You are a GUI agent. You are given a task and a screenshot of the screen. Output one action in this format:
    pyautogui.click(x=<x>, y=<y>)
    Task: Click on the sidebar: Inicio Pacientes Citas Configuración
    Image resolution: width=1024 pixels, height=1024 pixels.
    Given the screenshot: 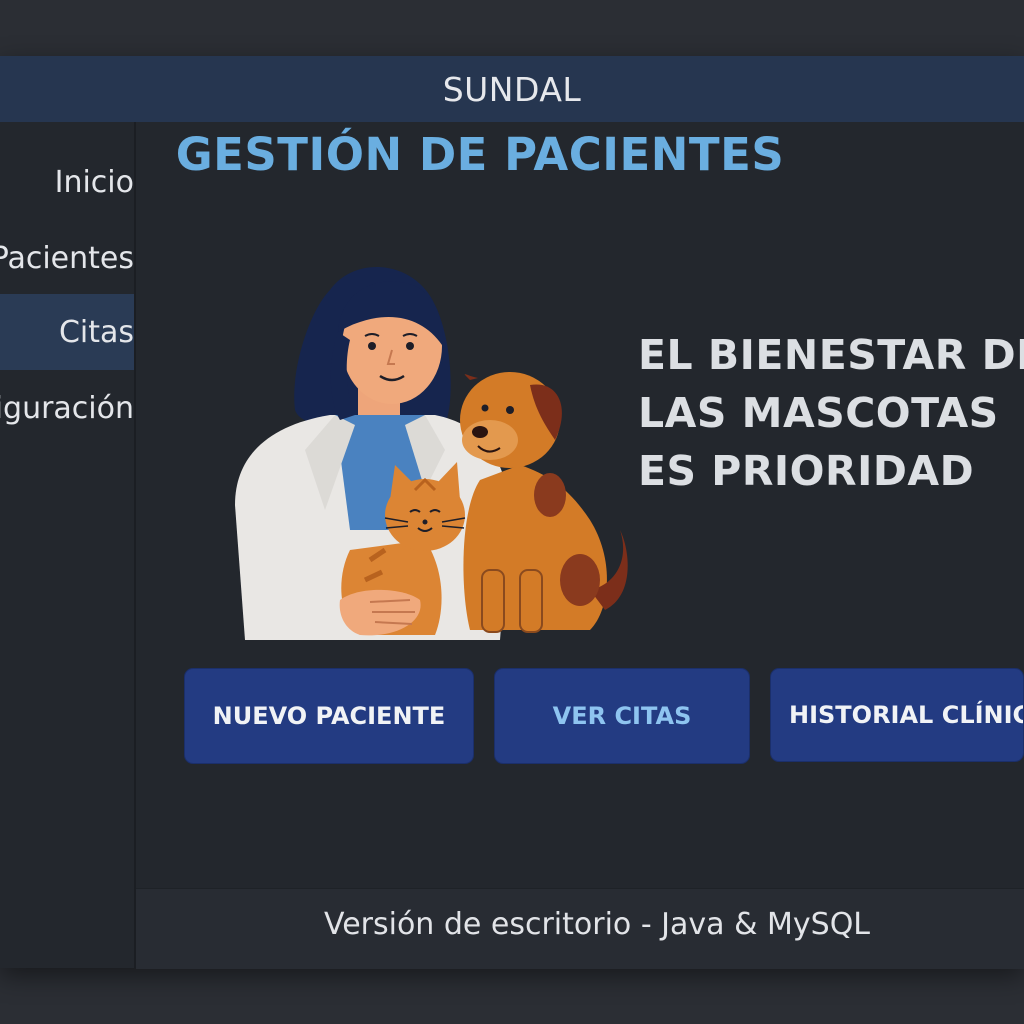 What is the action you would take?
    pyautogui.click(x=68, y=545)
    